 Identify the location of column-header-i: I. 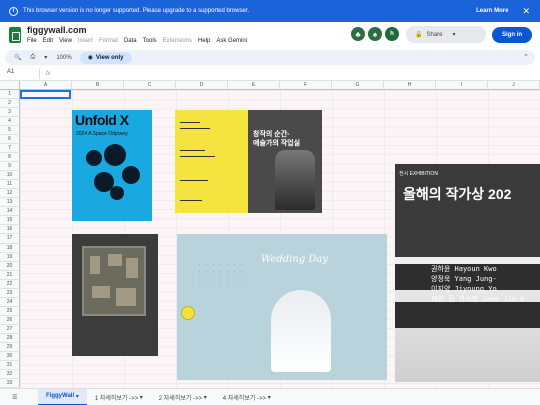
(462, 85).